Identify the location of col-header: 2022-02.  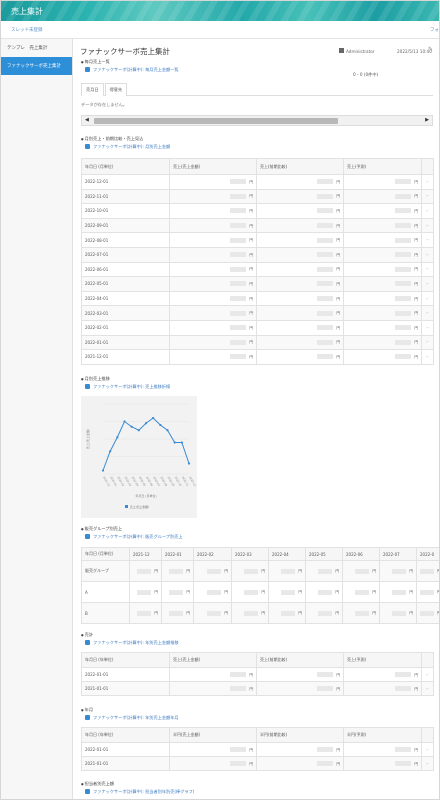
(212, 554).